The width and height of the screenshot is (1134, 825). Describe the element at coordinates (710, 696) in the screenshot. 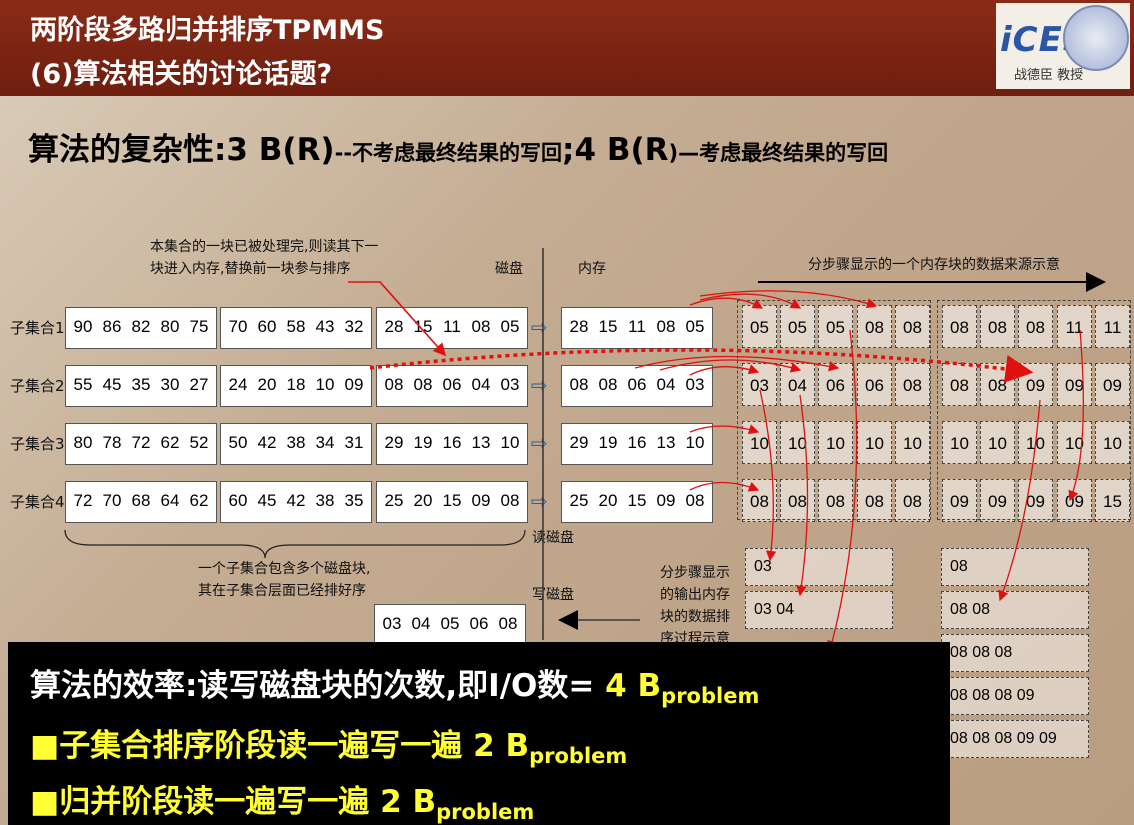

I see `efficiency-sub-1: problem` at that location.